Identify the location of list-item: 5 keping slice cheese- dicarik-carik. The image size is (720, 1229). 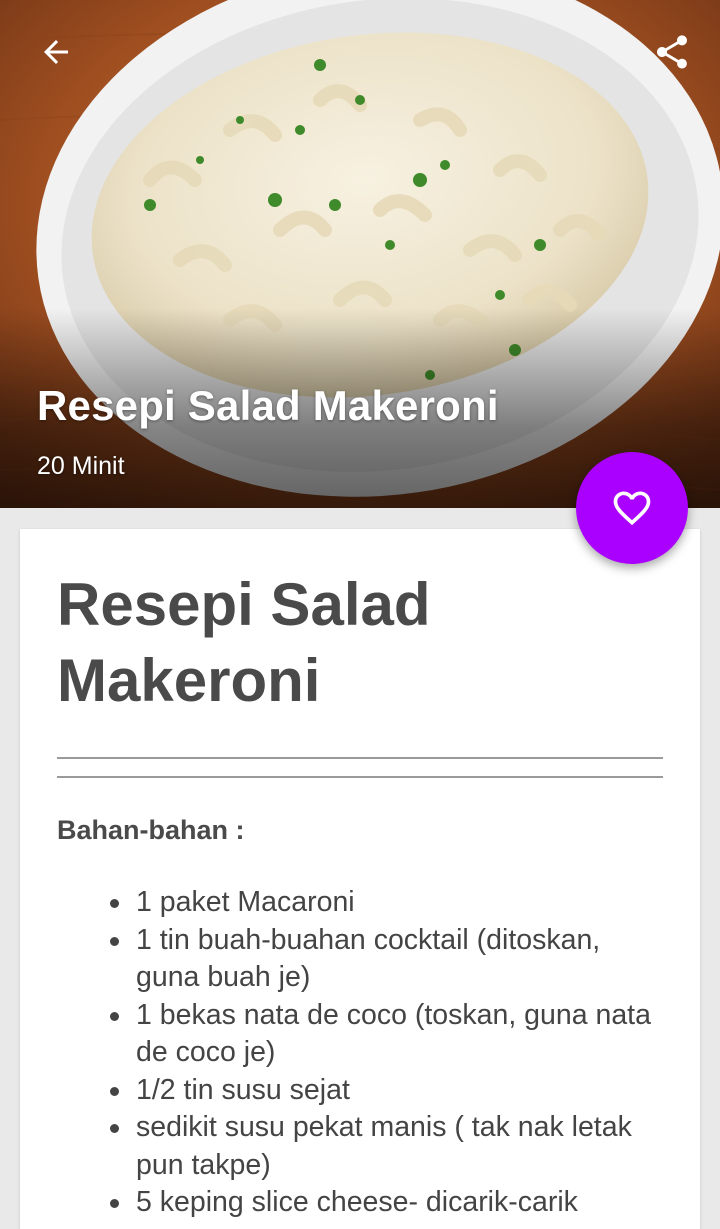
(388, 1203).